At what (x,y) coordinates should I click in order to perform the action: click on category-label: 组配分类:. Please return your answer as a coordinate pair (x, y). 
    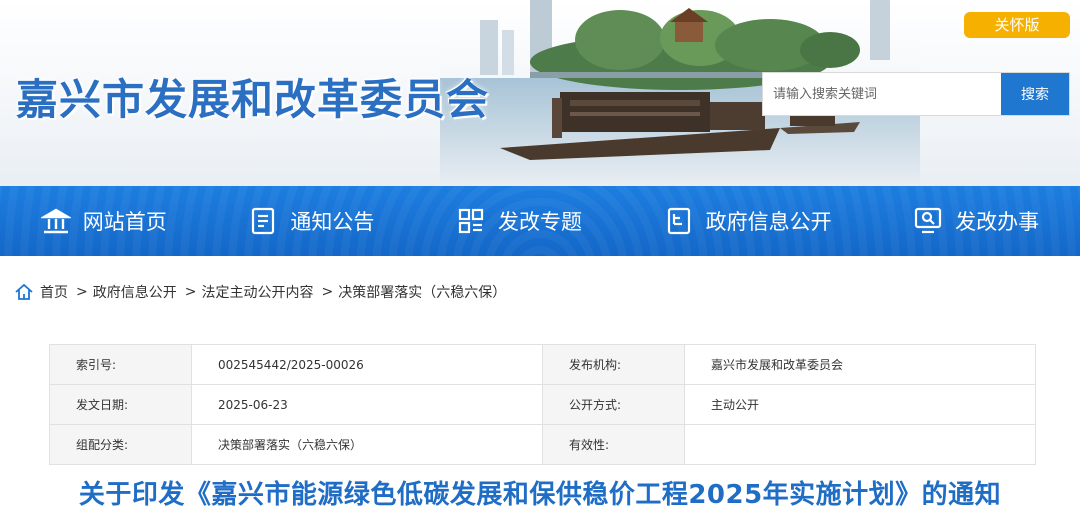
    Looking at the image, I should click on (120, 444).